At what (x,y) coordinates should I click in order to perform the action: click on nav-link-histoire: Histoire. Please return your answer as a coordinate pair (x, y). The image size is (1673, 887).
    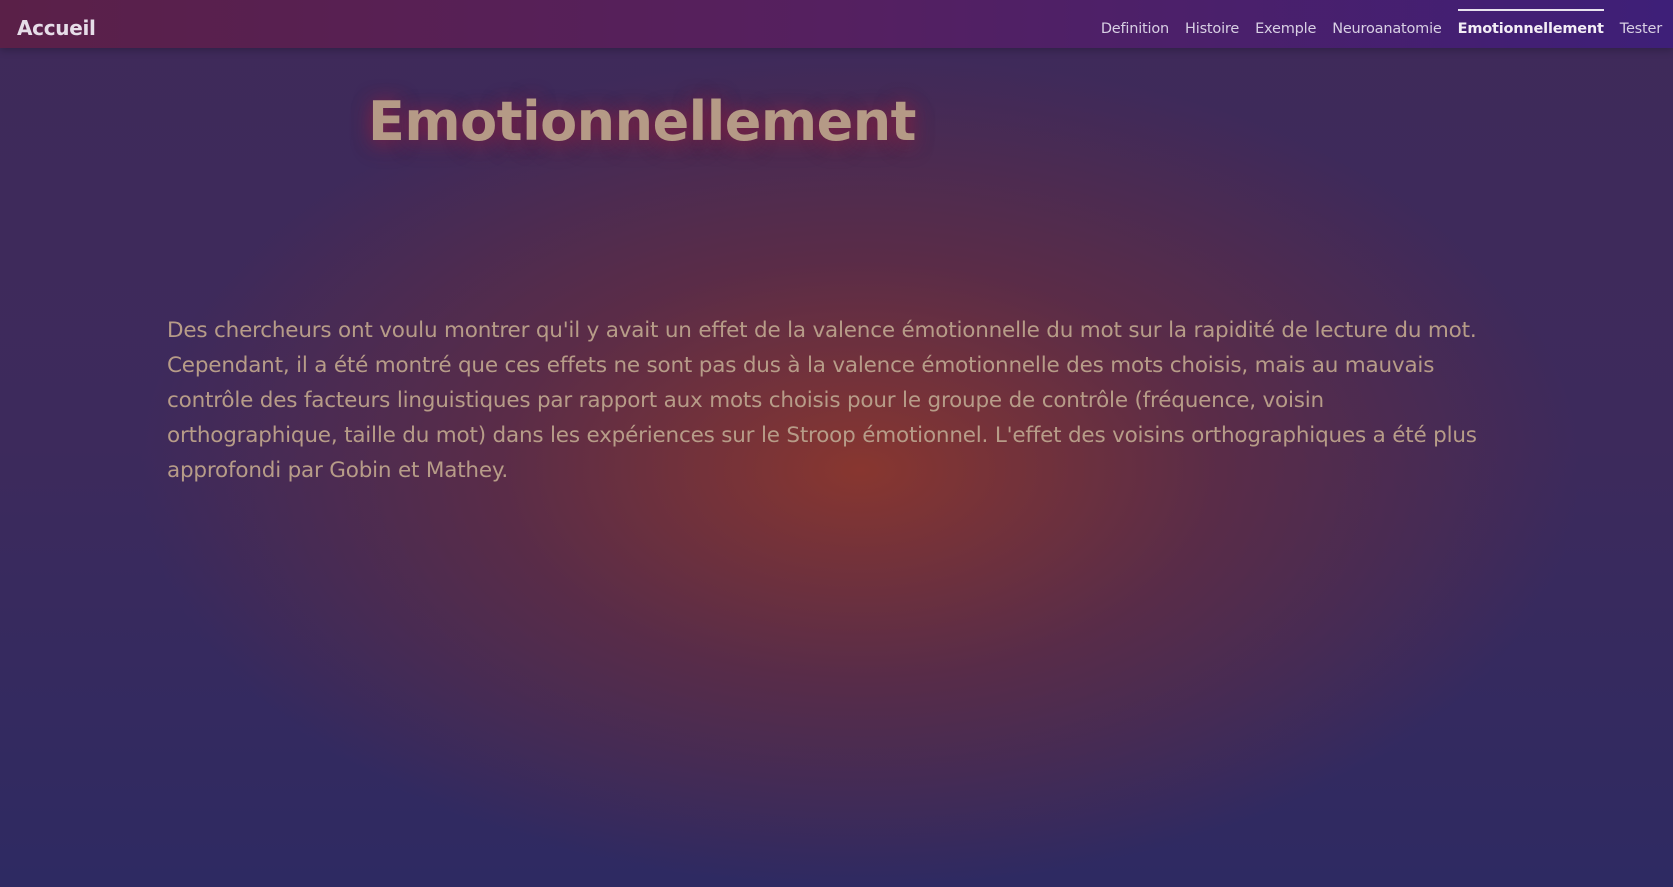
    Looking at the image, I should click on (1212, 24).